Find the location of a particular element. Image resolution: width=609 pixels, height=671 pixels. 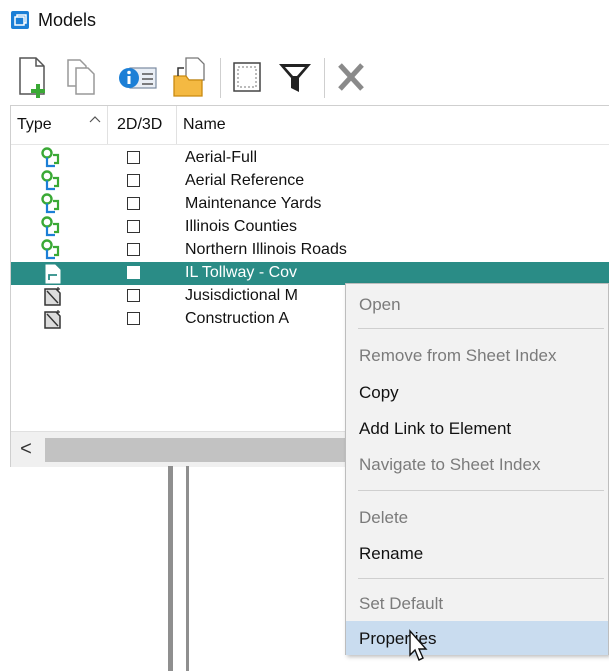

mouse-pointer-icon is located at coordinates (418, 645).